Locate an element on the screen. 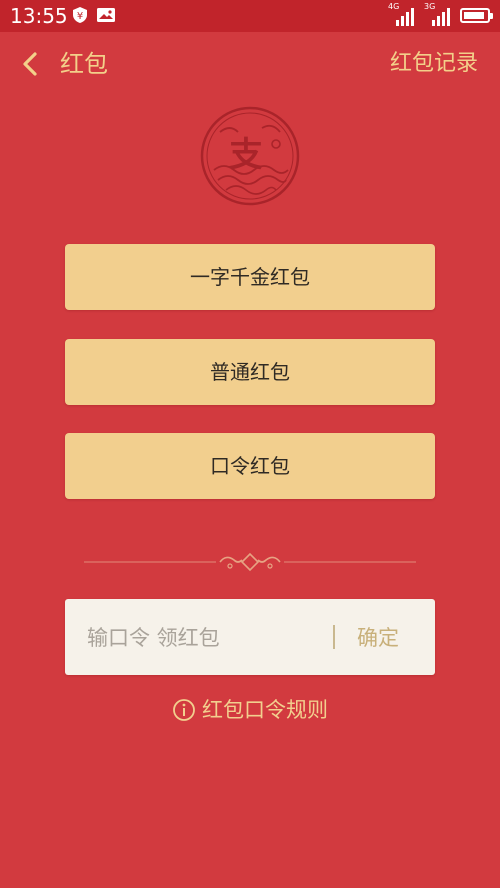 This screenshot has height=888, width=500. alipay-logo: 支 is located at coordinates (250, 156).